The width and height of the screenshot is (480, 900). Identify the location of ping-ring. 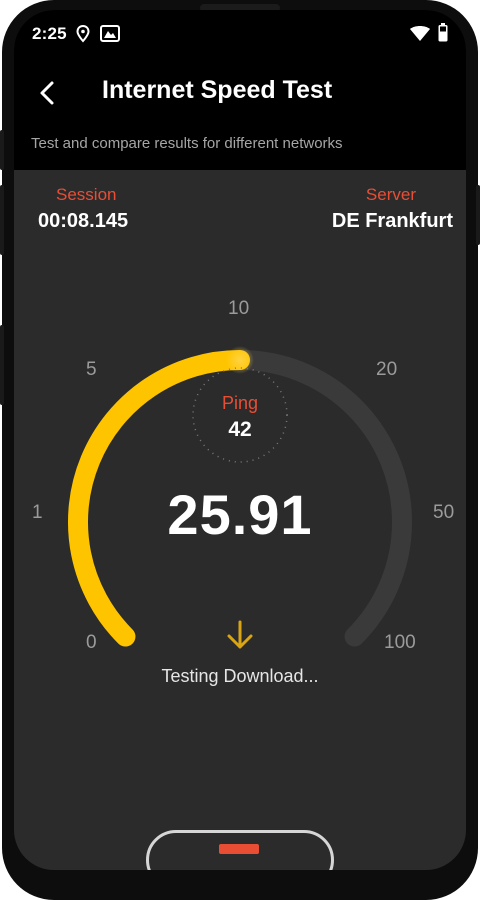
(240, 415).